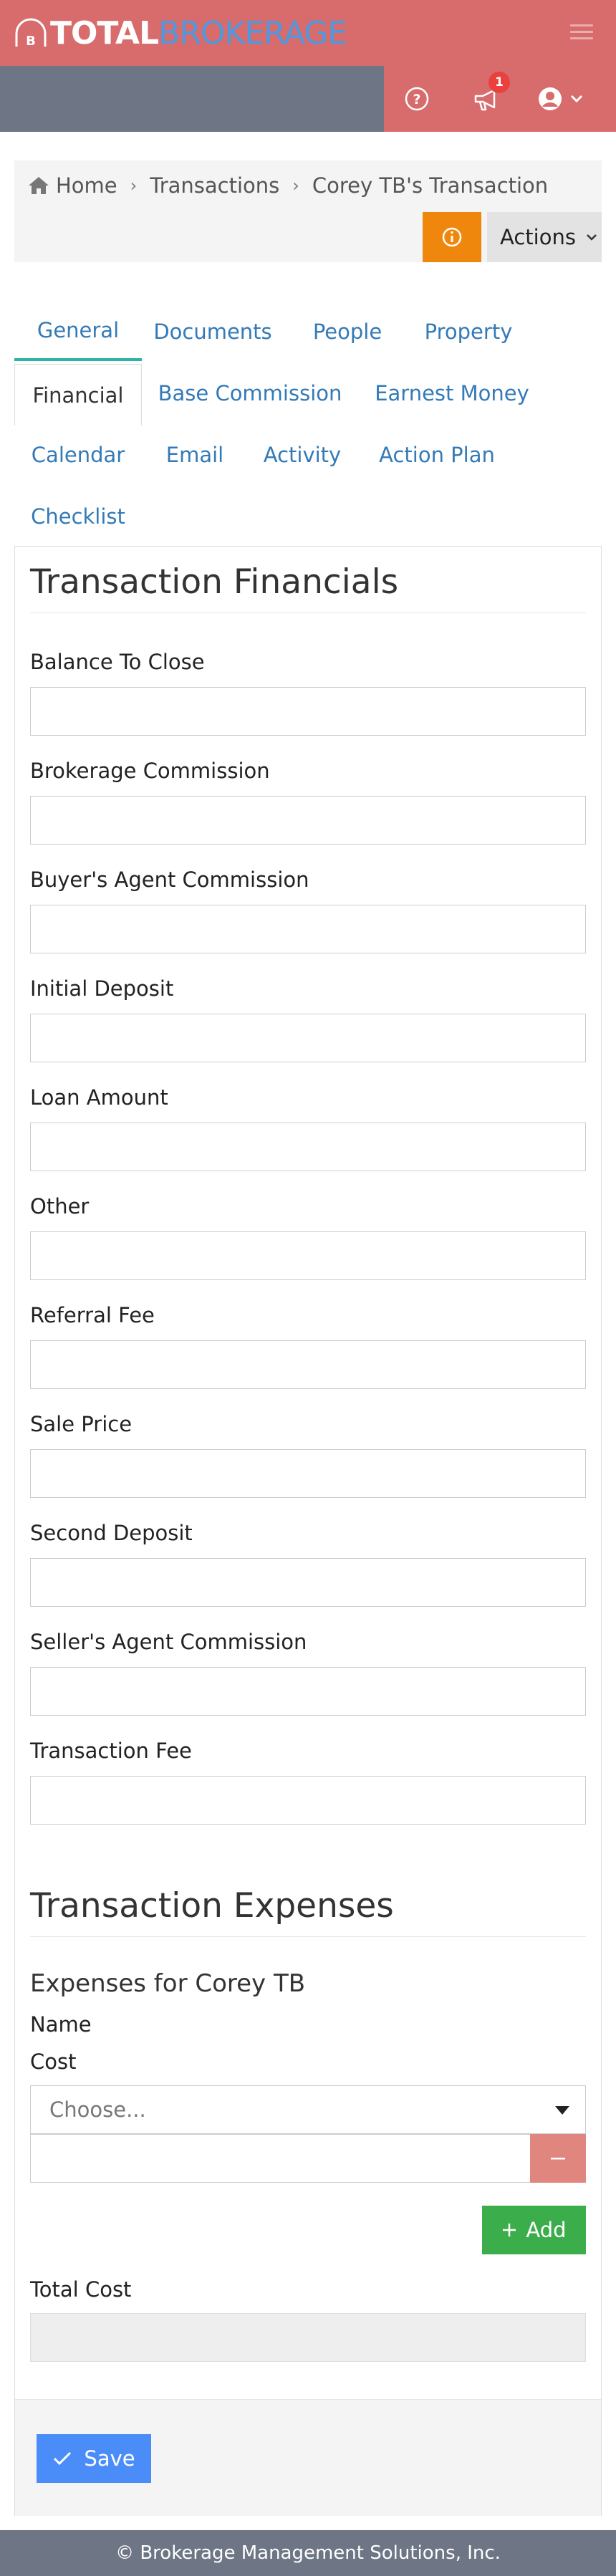 Image resolution: width=616 pixels, height=2576 pixels. Describe the element at coordinates (39, 185) in the screenshot. I see `home-icon` at that location.